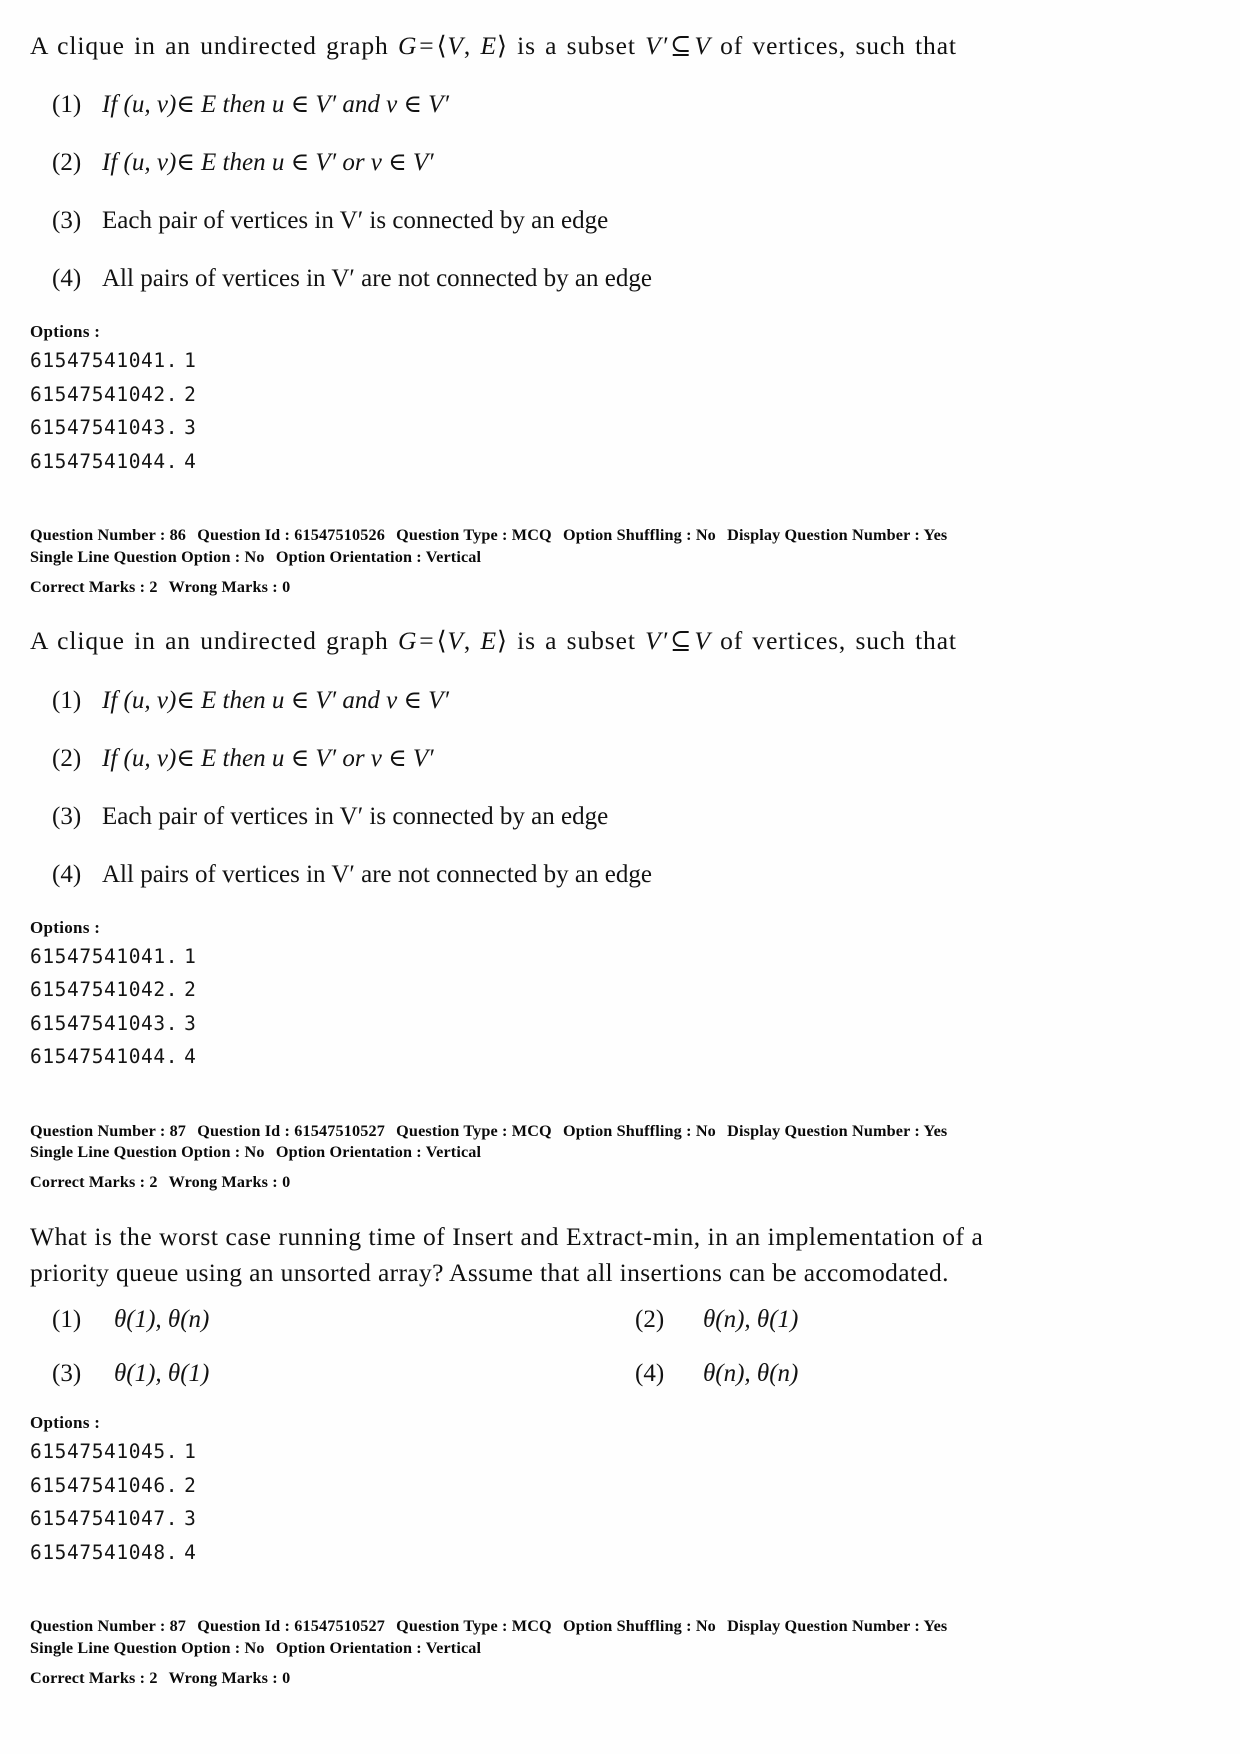 The width and height of the screenshot is (1240, 1754). Describe the element at coordinates (911, 1320) in the screenshot. I see `choice-item: (2) θ(n), θ(1)` at that location.